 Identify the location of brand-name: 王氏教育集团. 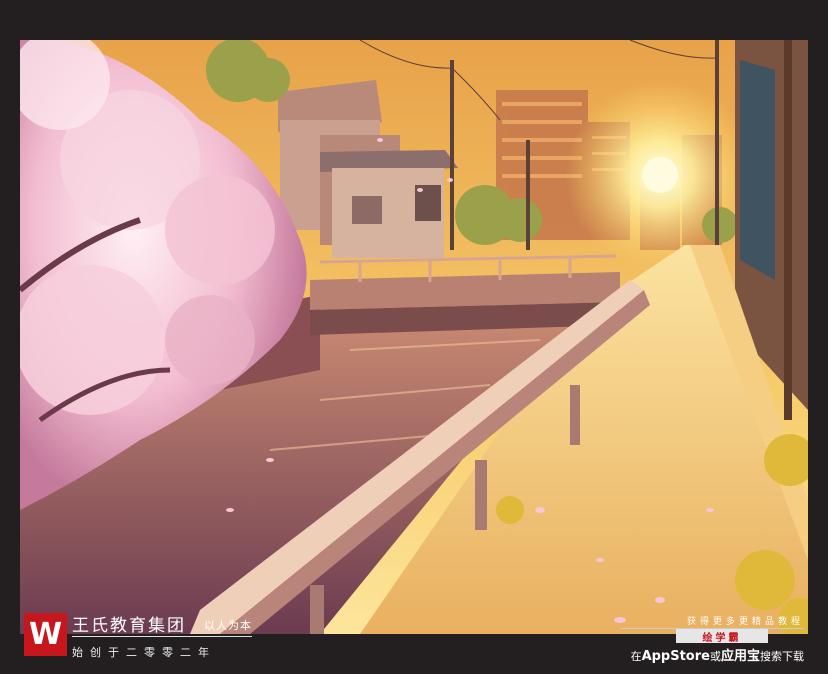
(129, 626).